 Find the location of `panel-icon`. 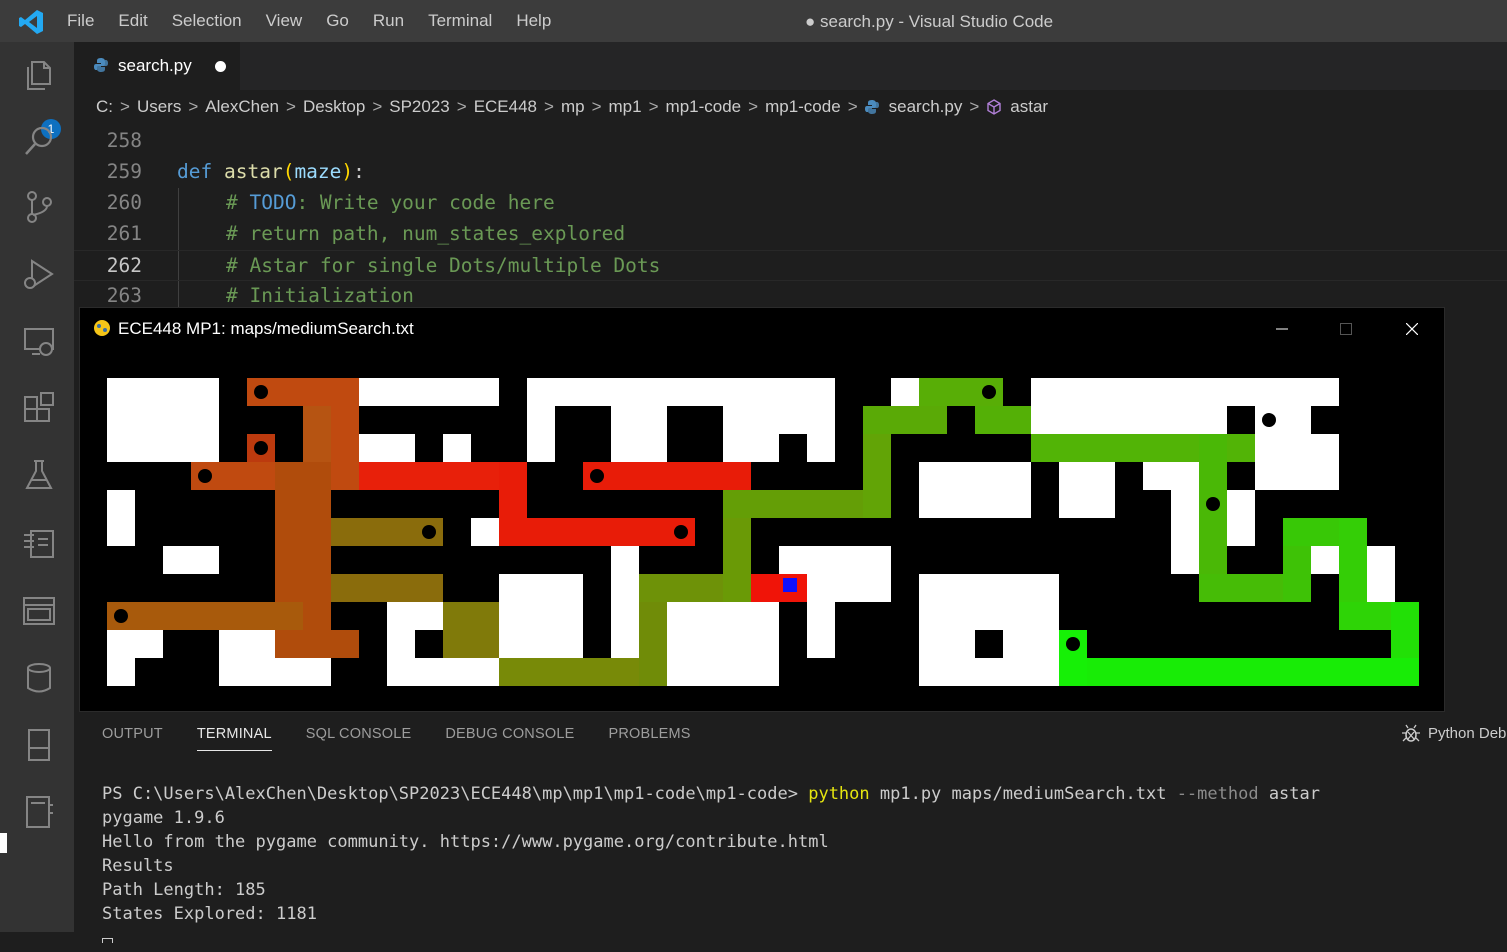

panel-icon is located at coordinates (39, 745).